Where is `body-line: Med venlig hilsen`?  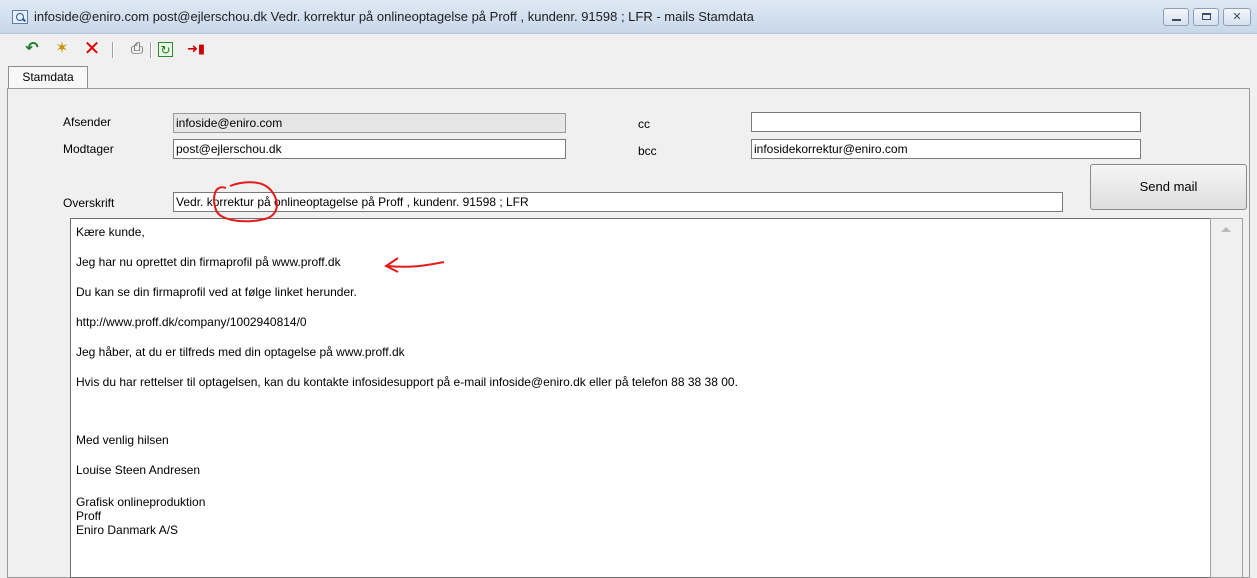
body-line: Med venlig hilsen is located at coordinates (122, 440).